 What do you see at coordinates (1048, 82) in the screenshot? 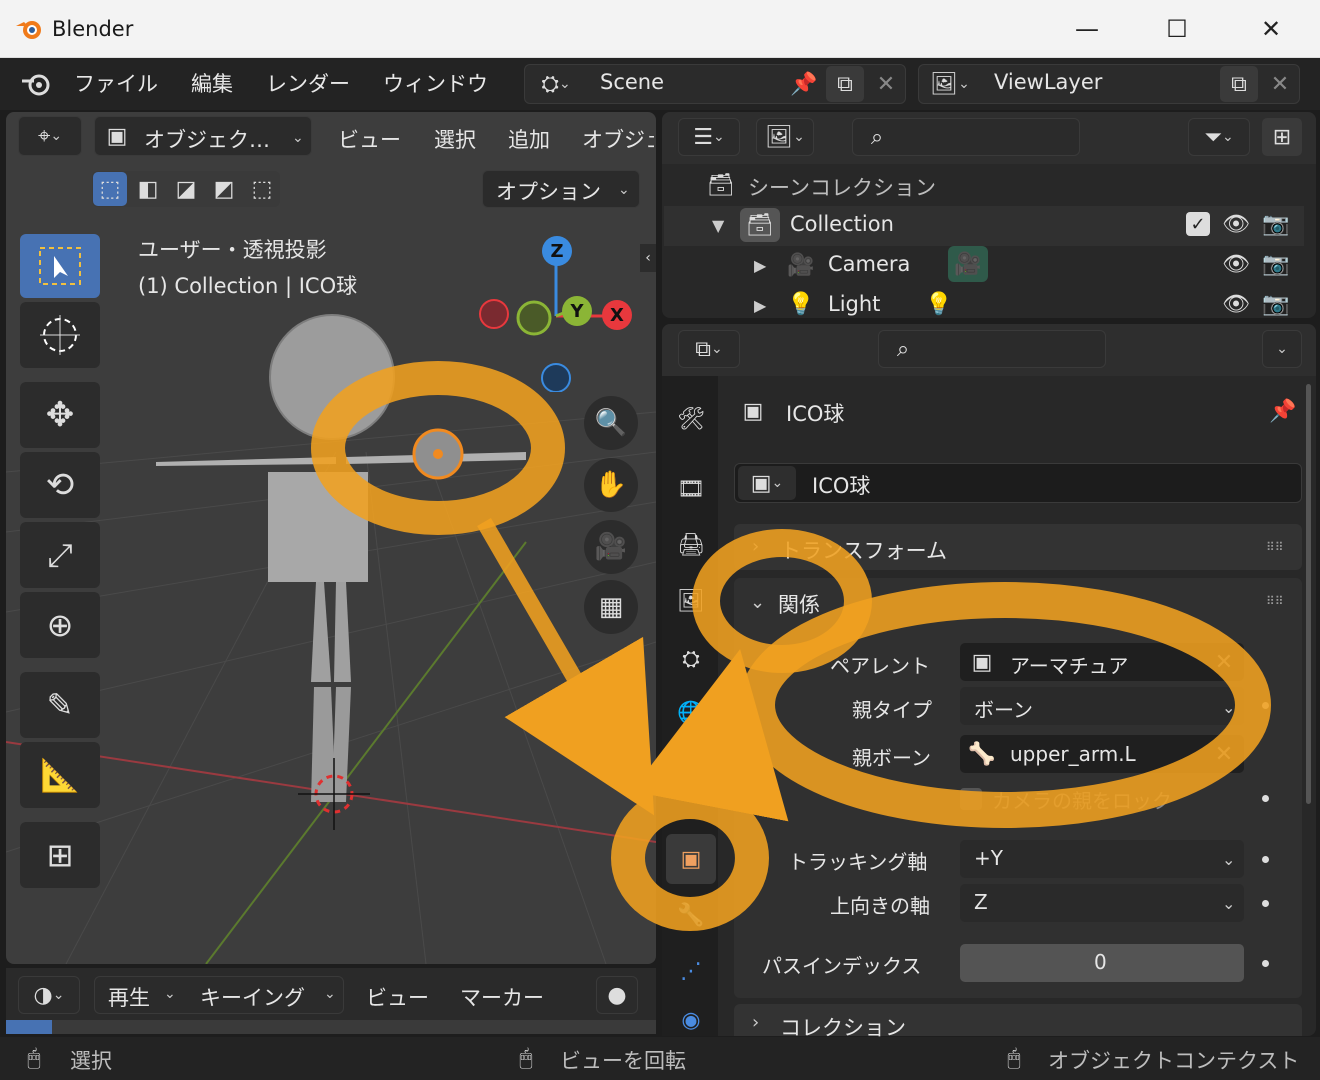
I see `viewlayer-name: ViewLayer` at bounding box center [1048, 82].